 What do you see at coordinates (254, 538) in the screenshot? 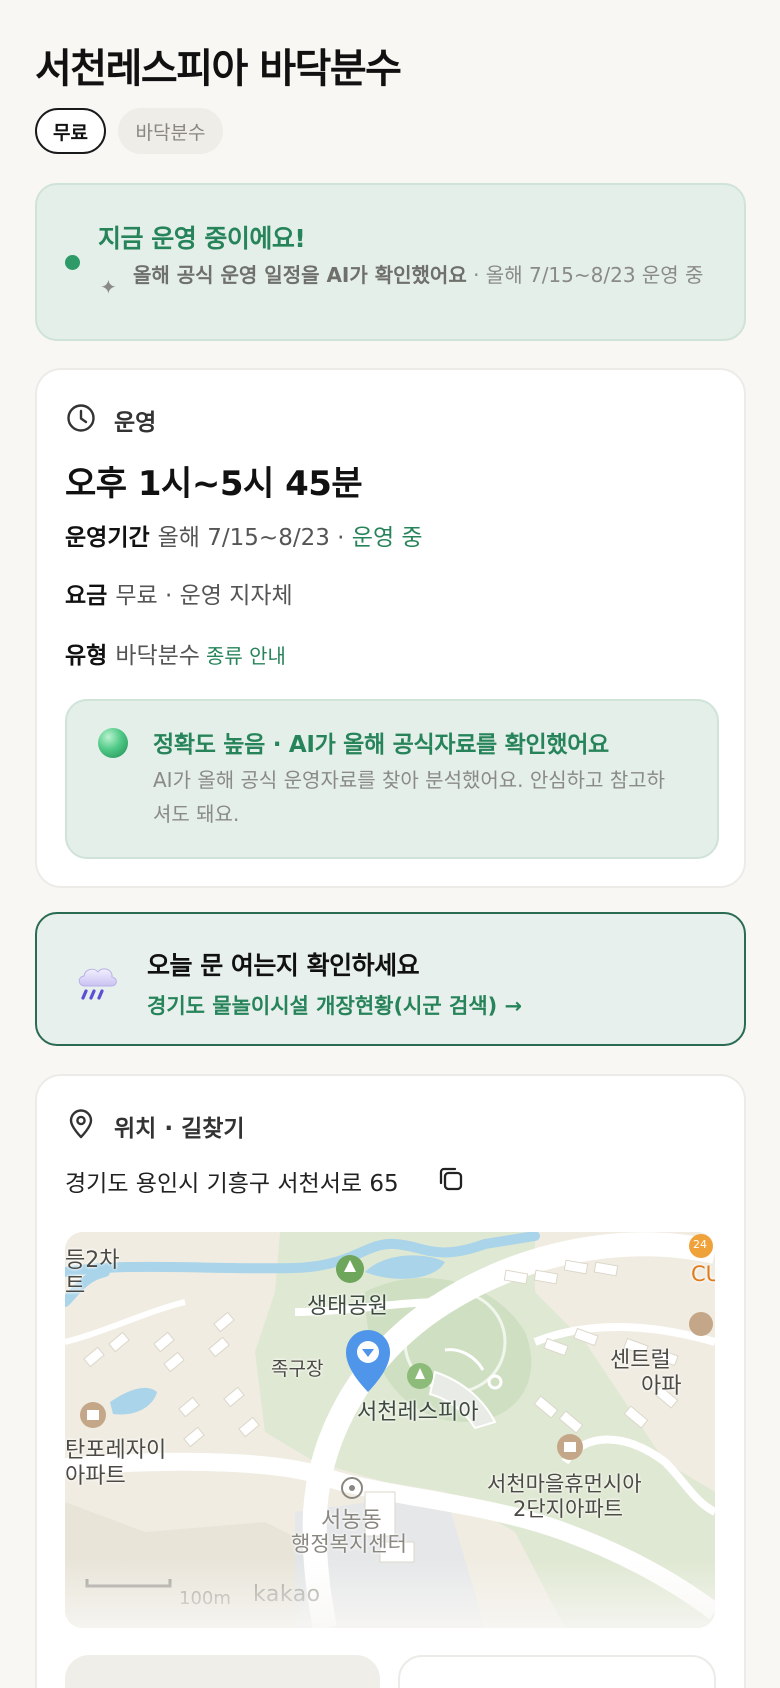
I see `period-value: 올해 7/15~8/23 ·` at bounding box center [254, 538].